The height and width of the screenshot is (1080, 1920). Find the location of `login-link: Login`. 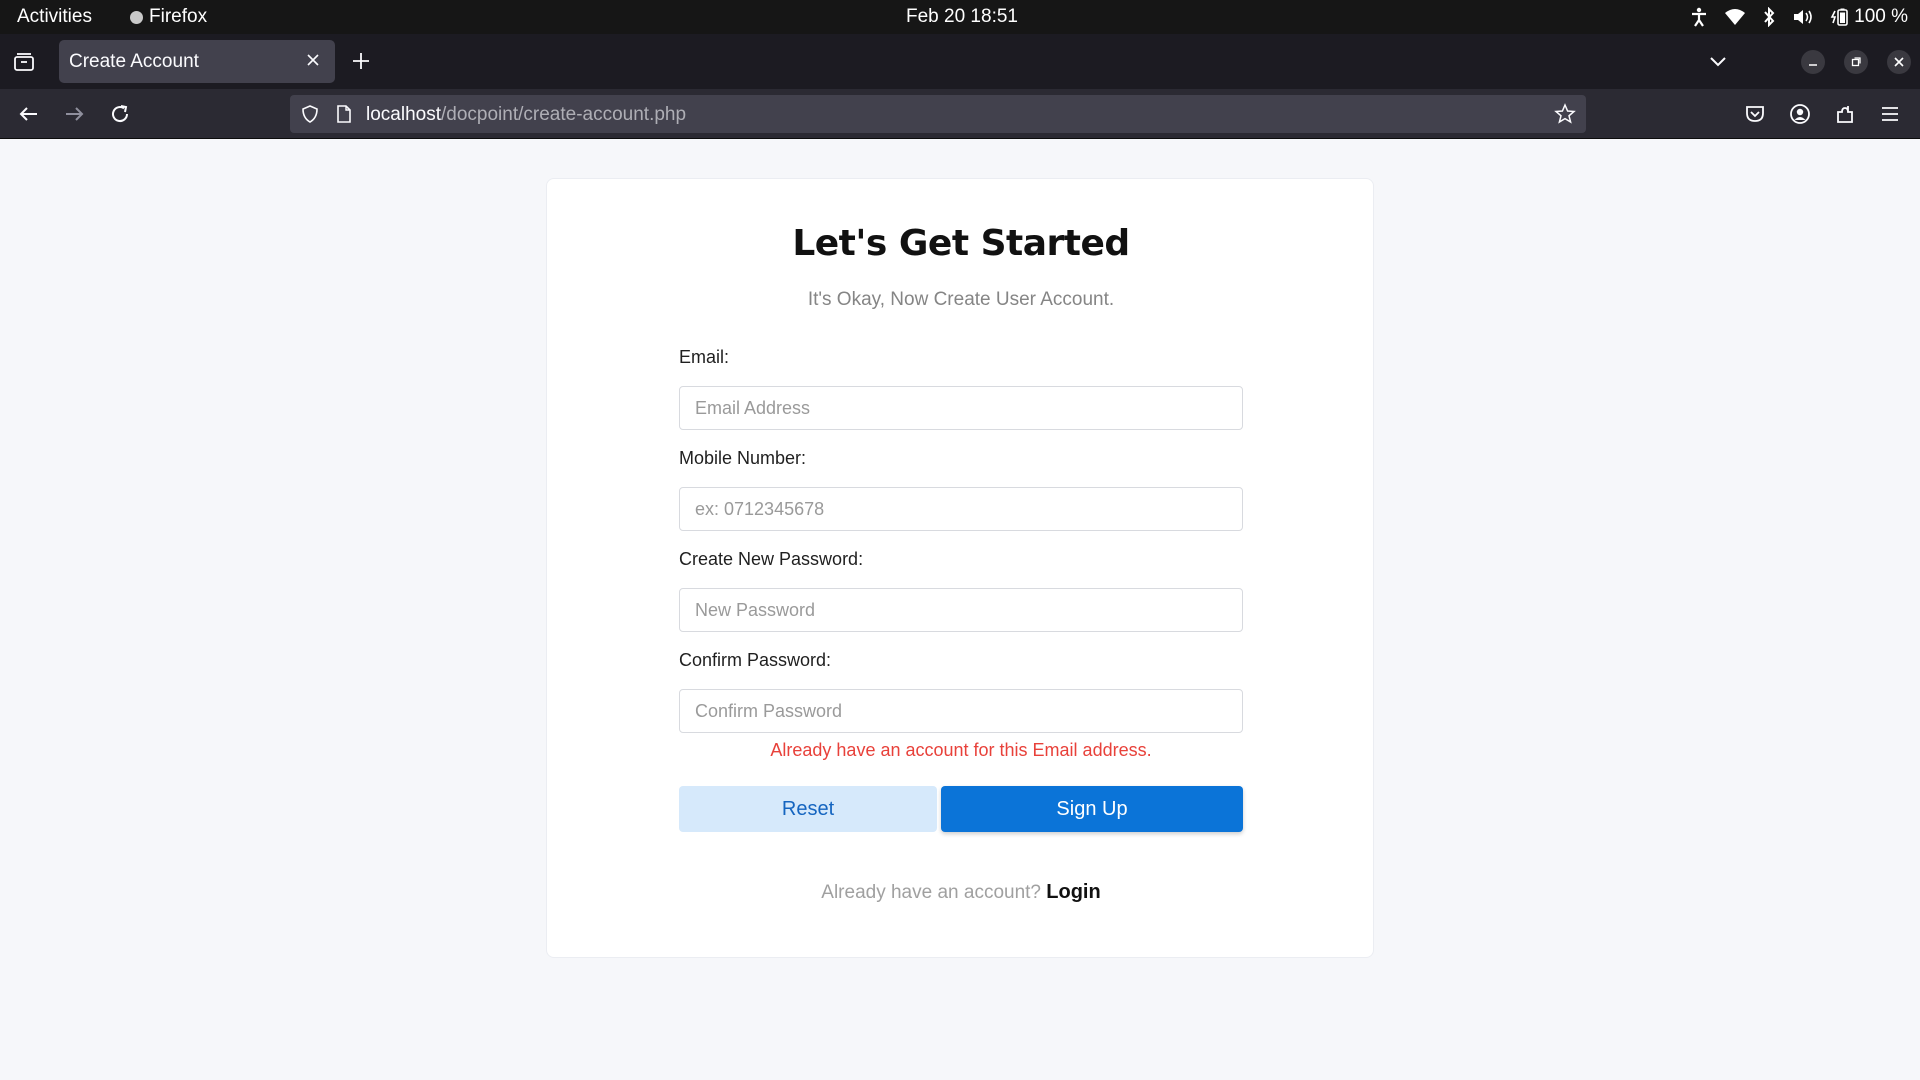

login-link: Login is located at coordinates (1073, 892).